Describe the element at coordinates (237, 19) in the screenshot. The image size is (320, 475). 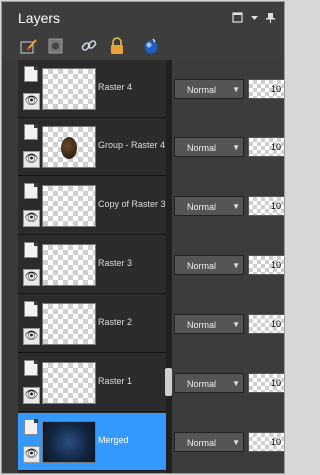
I see `maximize-icon` at that location.